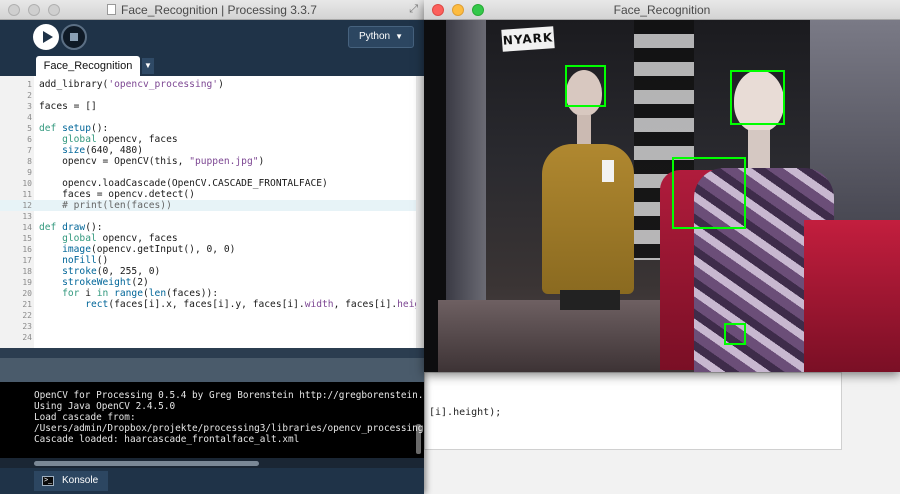 The image size is (900, 494). What do you see at coordinates (80, 480) in the screenshot?
I see `console-tab-label: Konsole` at bounding box center [80, 480].